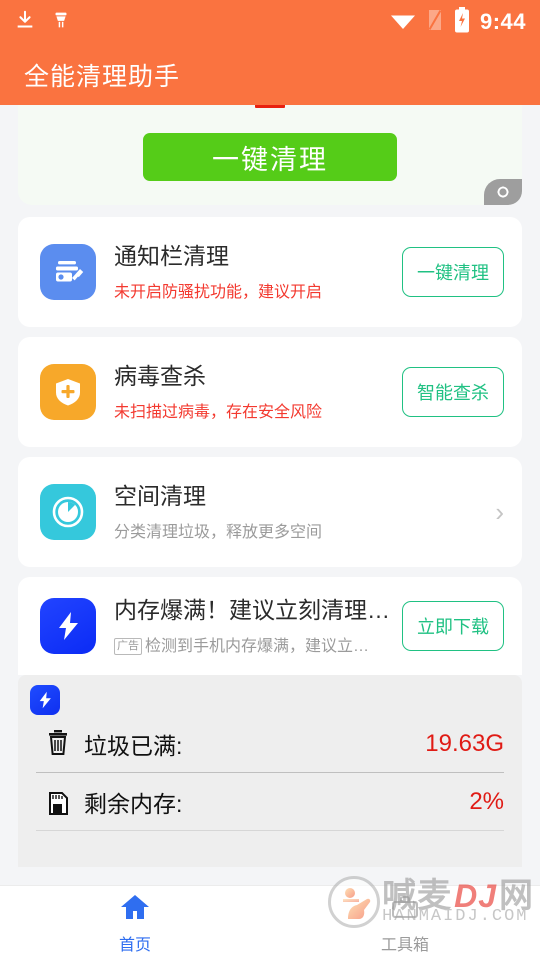 The width and height of the screenshot is (540, 960). I want to click on status-bar-left-icons, so click(43, 22).